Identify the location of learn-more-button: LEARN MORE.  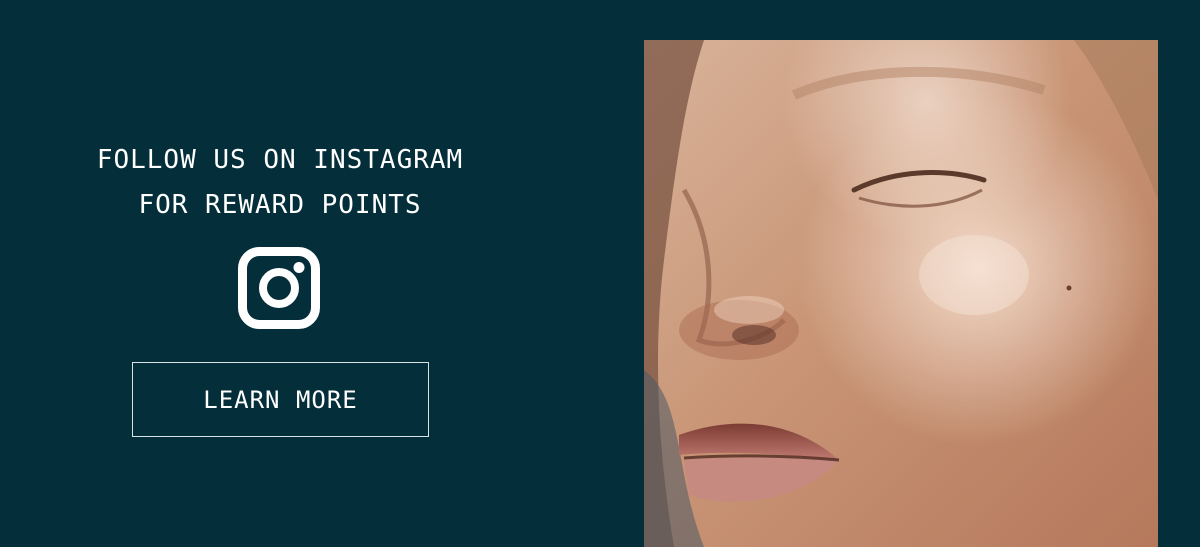
(280, 399).